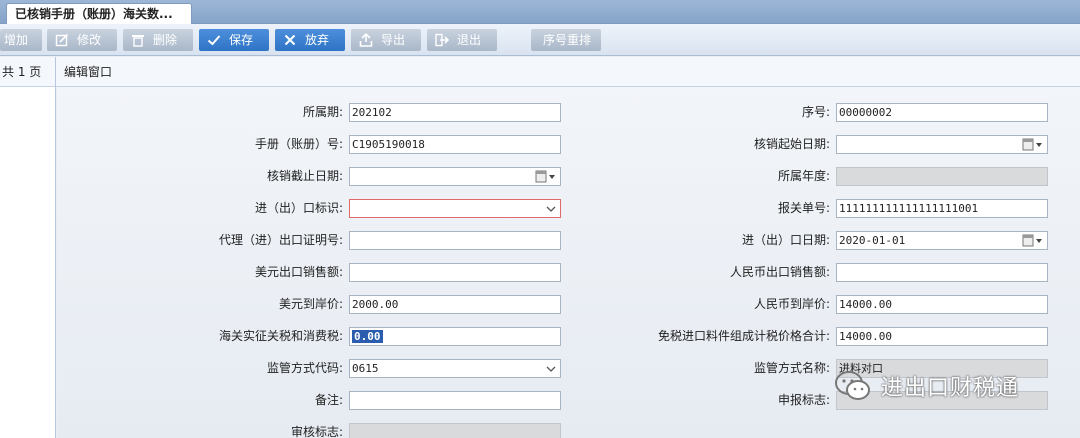 The height and width of the screenshot is (438, 1080). Describe the element at coordinates (803, 176) in the screenshot. I see `year-label: 所属年度:` at that location.